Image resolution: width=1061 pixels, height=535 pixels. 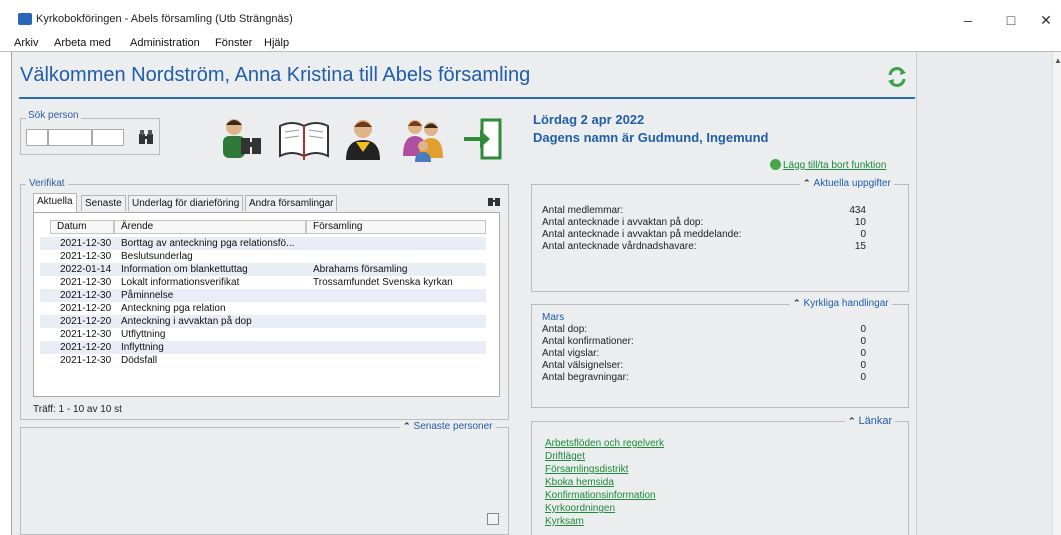 I want to click on stat-value: 10, so click(x=860, y=222).